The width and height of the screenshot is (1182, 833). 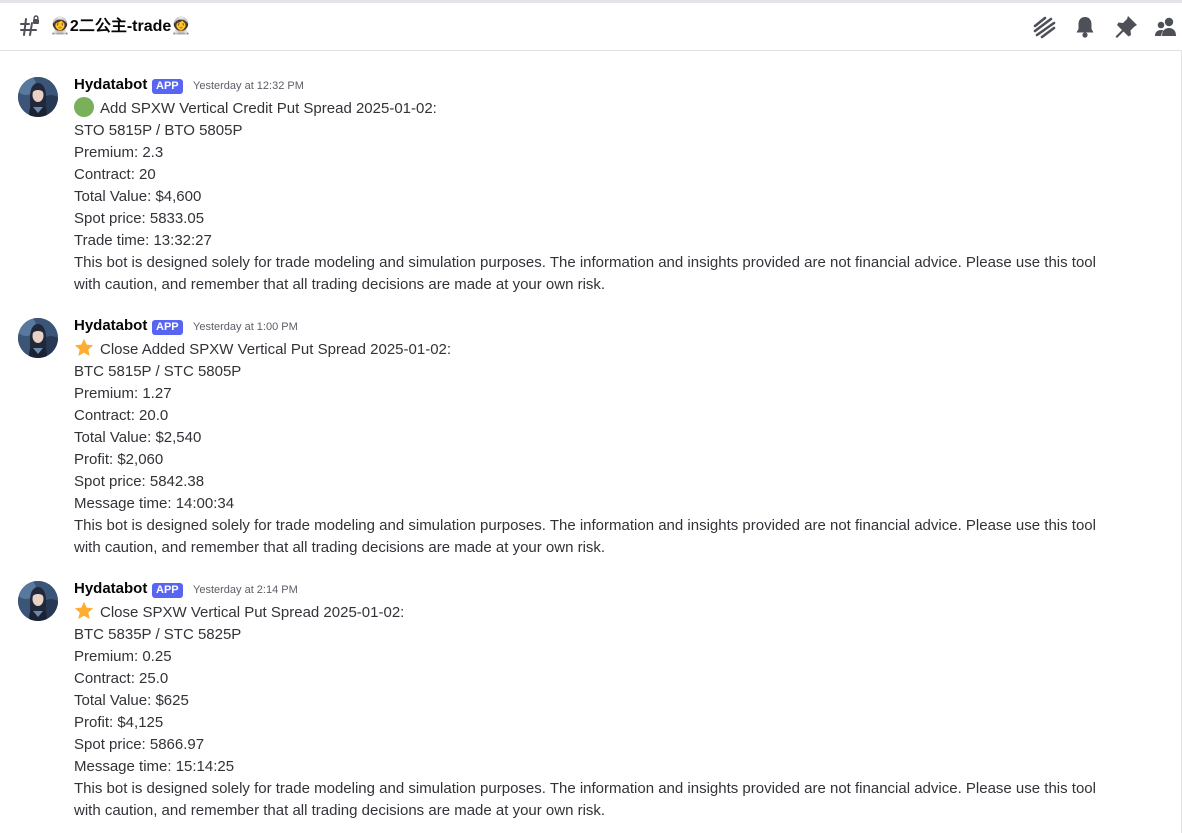 I want to click on text-channel-locked-icon, so click(x=29, y=25).